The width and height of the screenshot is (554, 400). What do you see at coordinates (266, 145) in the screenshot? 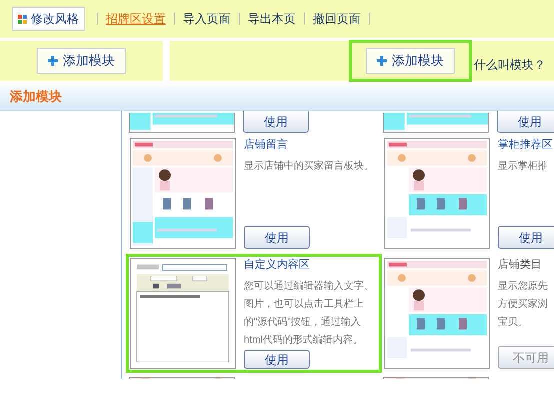
I see `module-title: 店铺留言` at bounding box center [266, 145].